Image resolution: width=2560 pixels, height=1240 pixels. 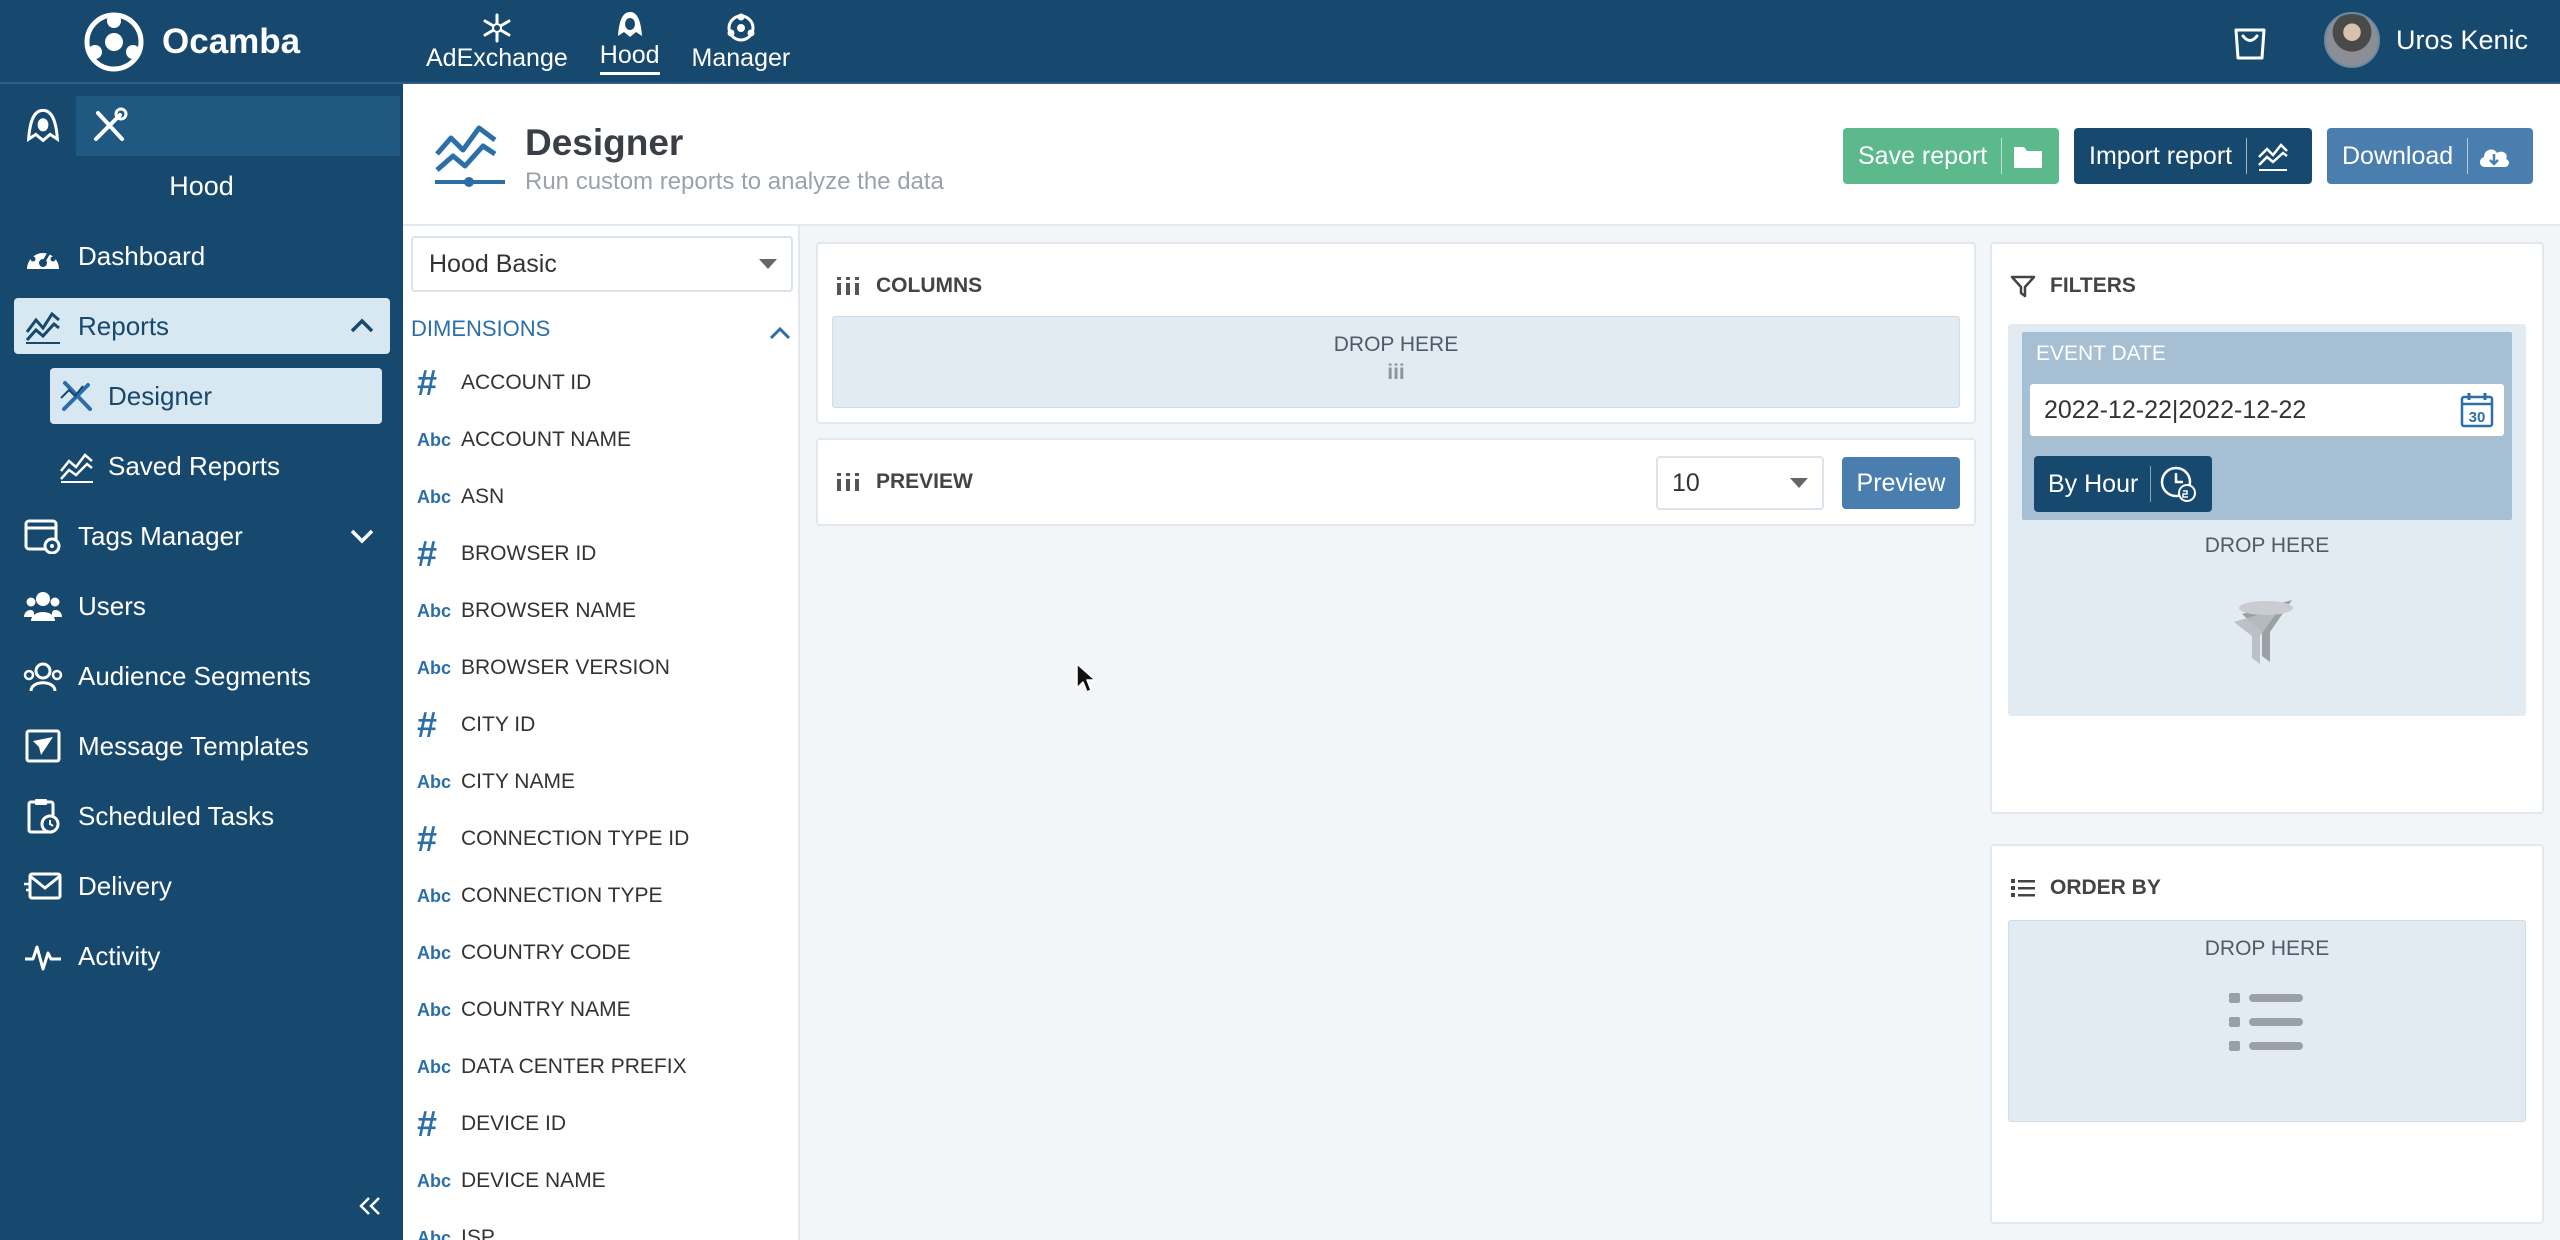 What do you see at coordinates (602, 1067) in the screenshot?
I see `dimension-item: Abc DATA CENTER PREFIX` at bounding box center [602, 1067].